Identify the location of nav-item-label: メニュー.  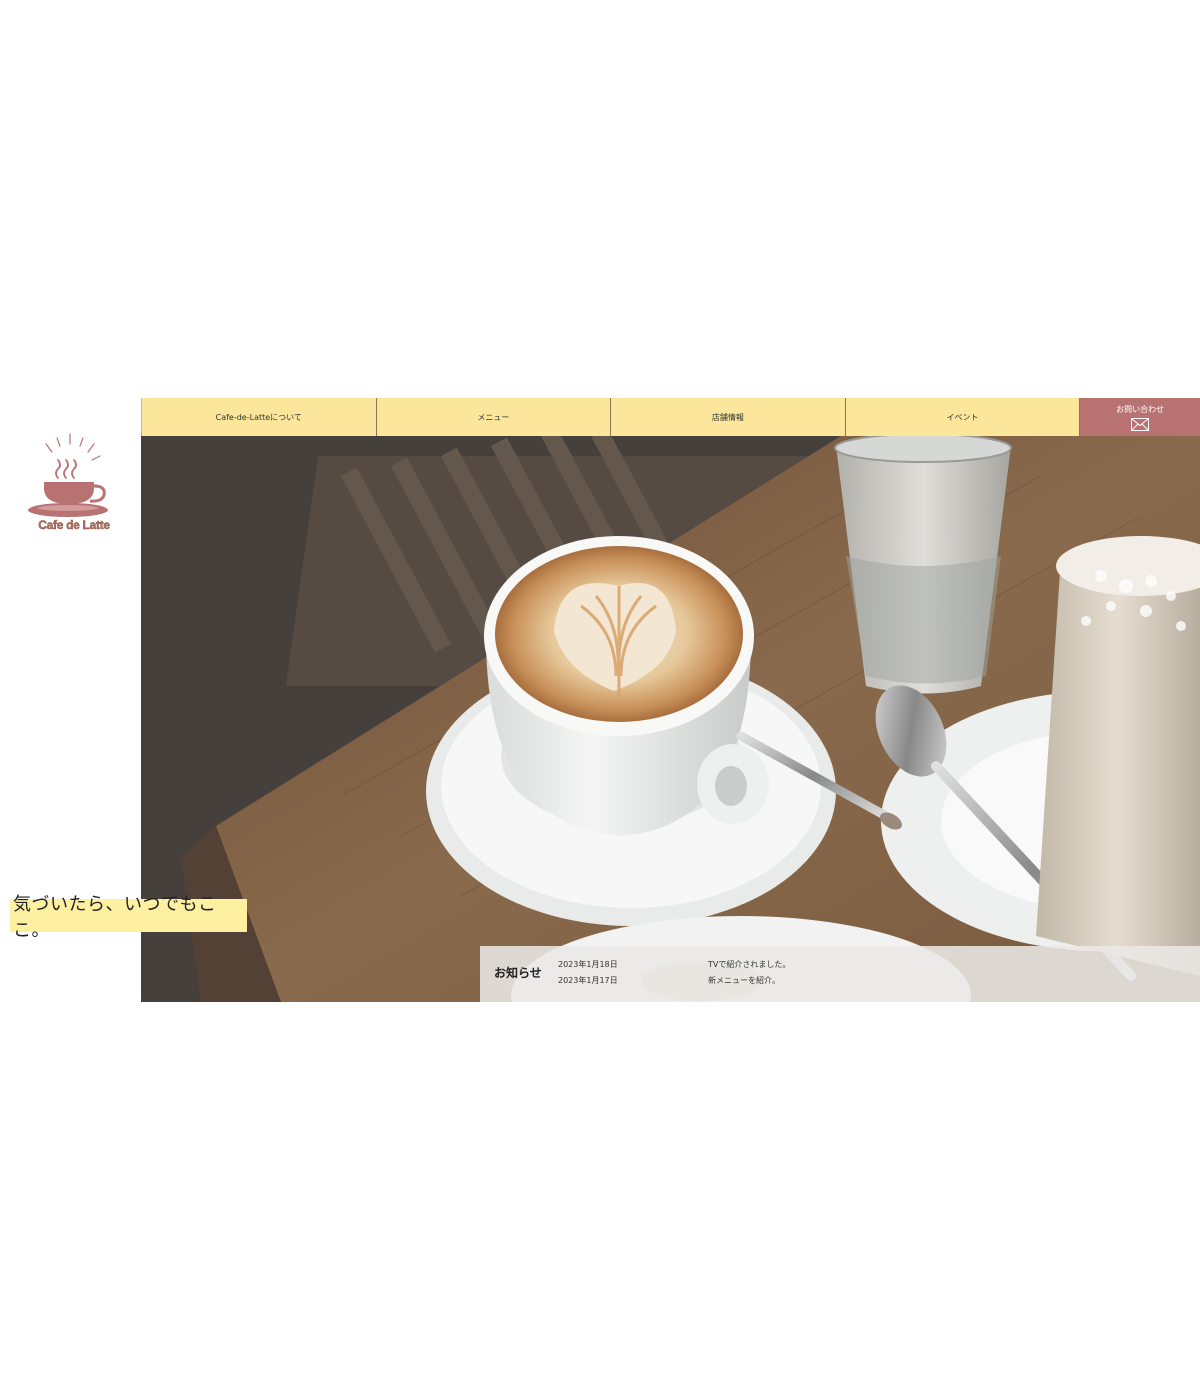
(493, 417).